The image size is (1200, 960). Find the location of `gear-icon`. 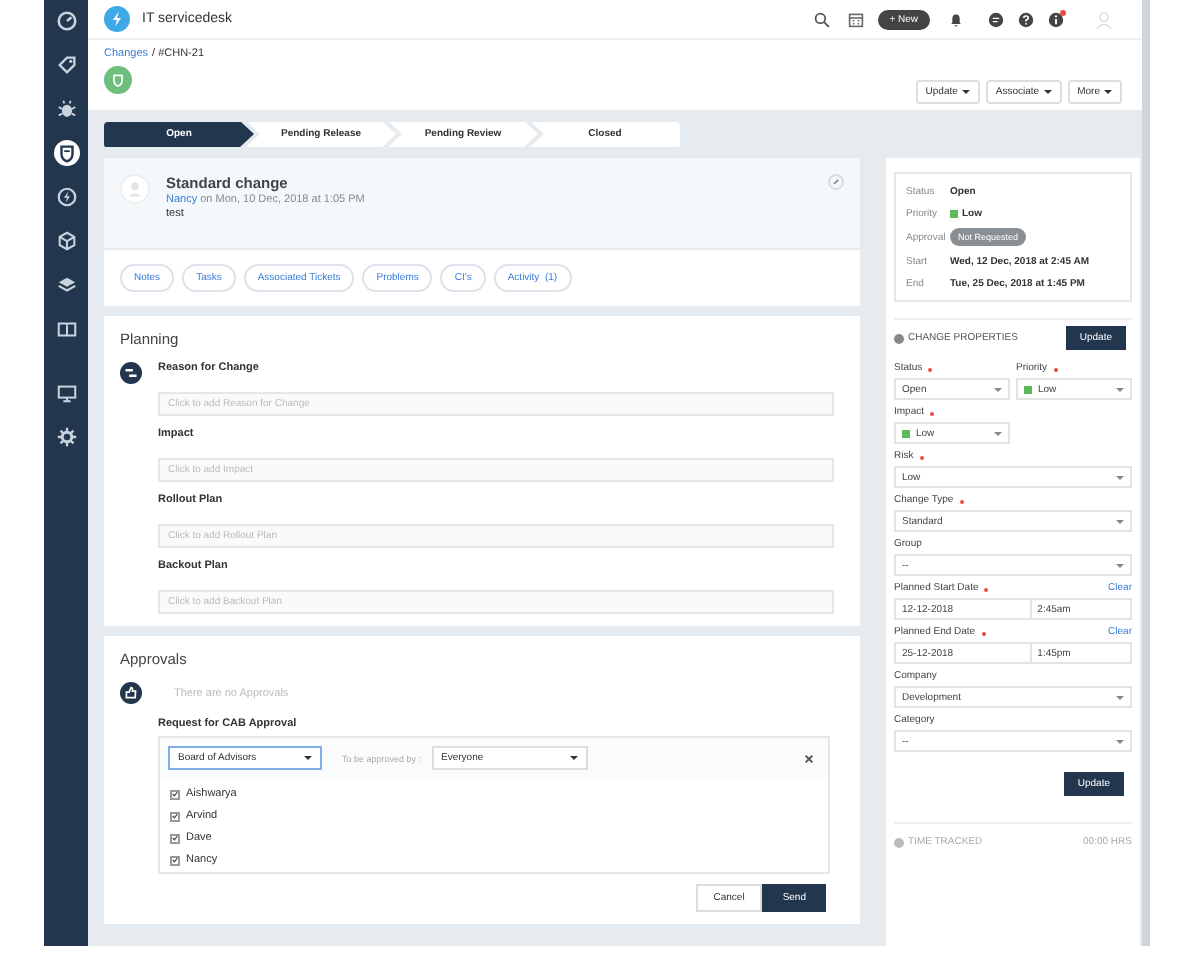

gear-icon is located at coordinates (66, 437).